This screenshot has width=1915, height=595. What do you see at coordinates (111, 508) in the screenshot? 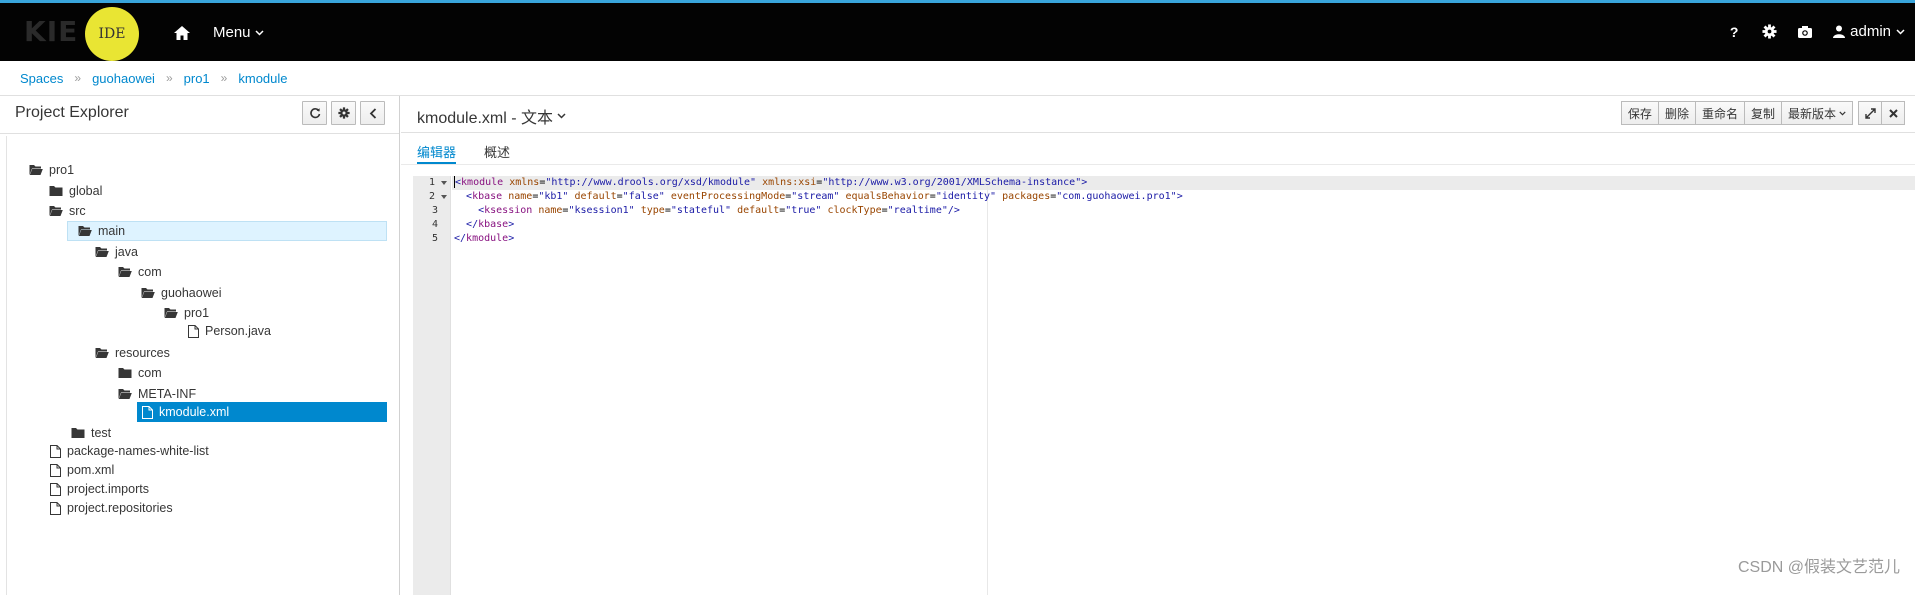
I see `tree-node-file: project.repositories` at bounding box center [111, 508].